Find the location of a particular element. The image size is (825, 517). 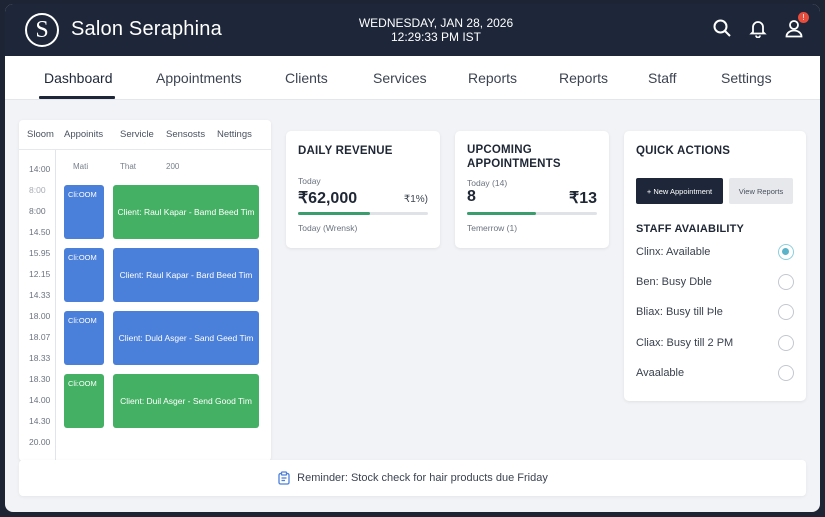

current-time: 12:29:33 PM IST is located at coordinates (436, 37).